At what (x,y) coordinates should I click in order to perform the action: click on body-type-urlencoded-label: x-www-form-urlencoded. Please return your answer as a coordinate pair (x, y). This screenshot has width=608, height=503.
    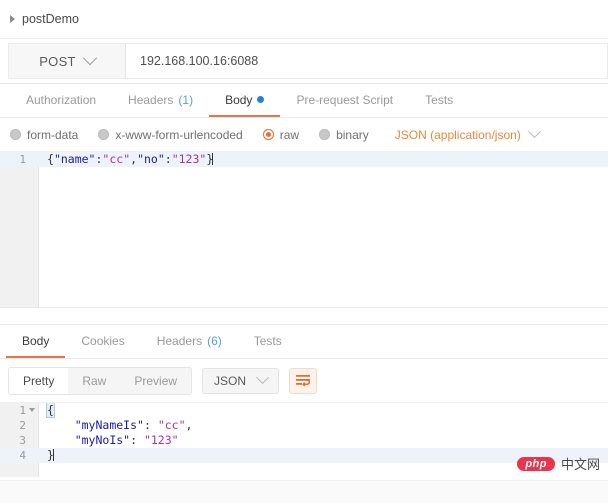
    Looking at the image, I should click on (179, 134).